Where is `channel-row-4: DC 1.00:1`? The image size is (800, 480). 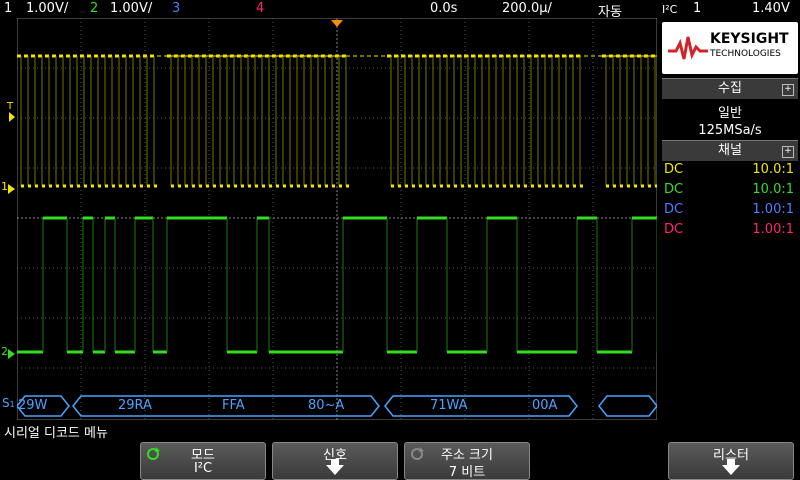 channel-row-4: DC 1.00:1 is located at coordinates (730, 230).